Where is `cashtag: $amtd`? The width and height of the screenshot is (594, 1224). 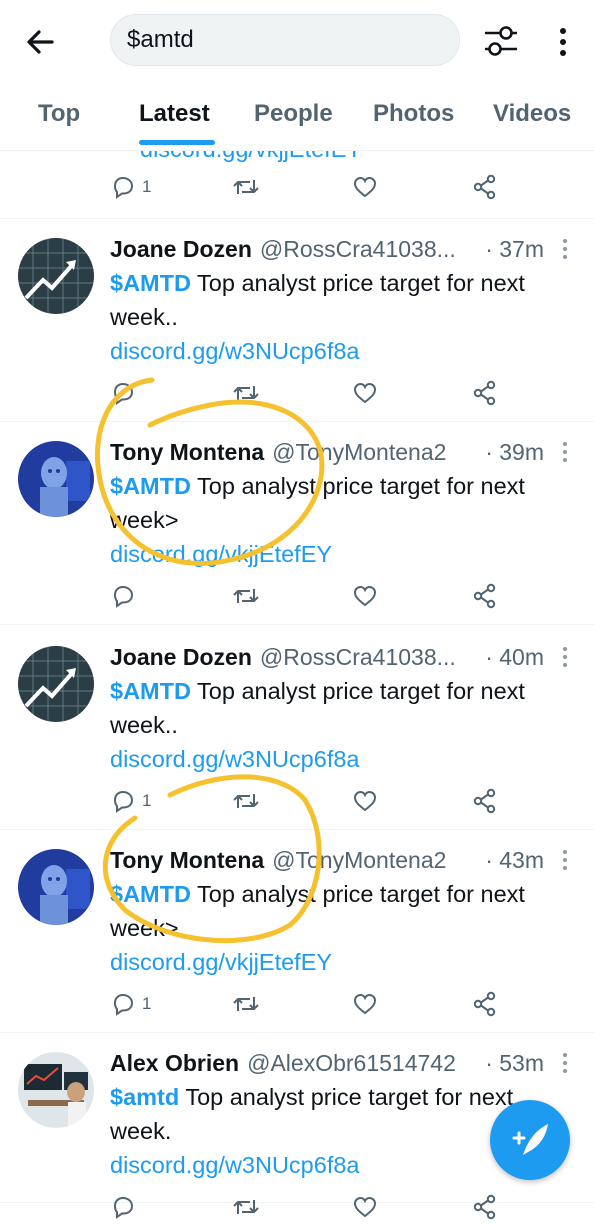 cashtag: $amtd is located at coordinates (144, 1097).